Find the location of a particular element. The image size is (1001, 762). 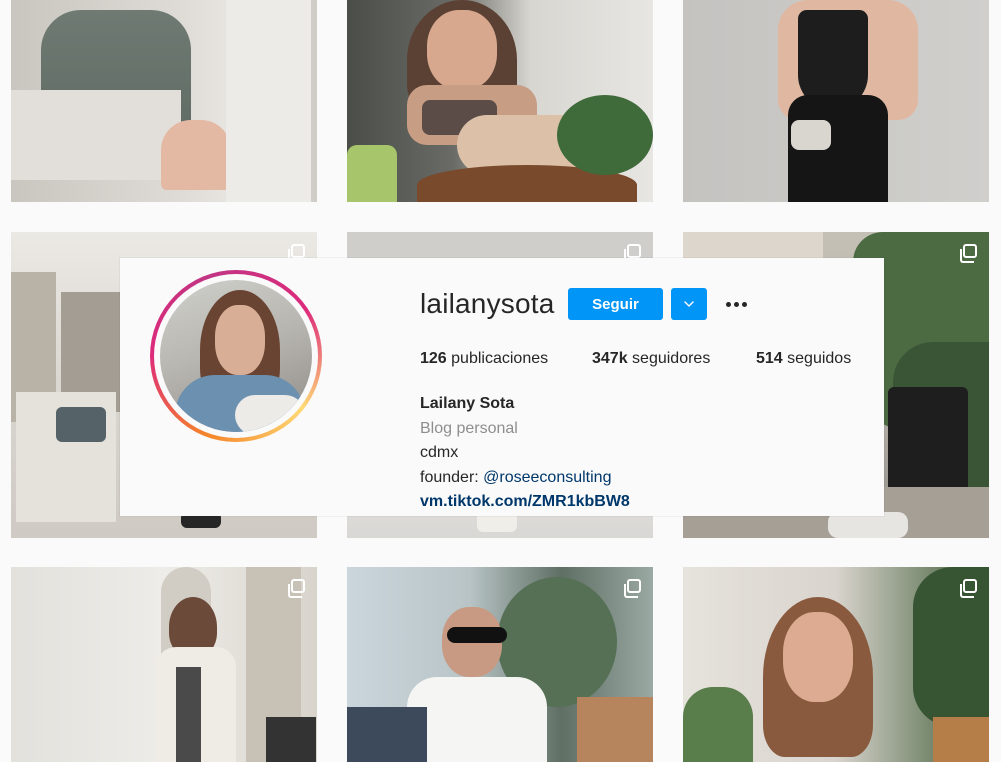

founder-prefix: founder: is located at coordinates (452, 477).